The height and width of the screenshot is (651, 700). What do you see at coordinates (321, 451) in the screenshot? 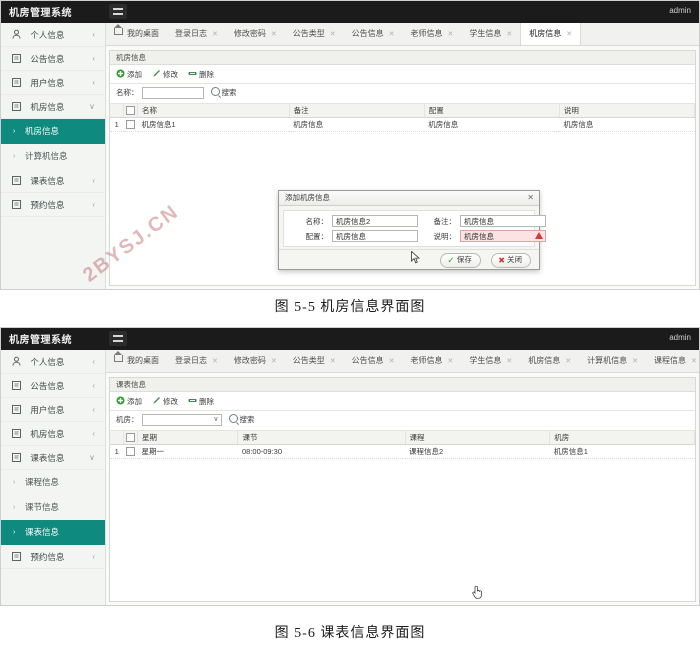
I see `cell-period: 08:00-09:30` at bounding box center [321, 451].